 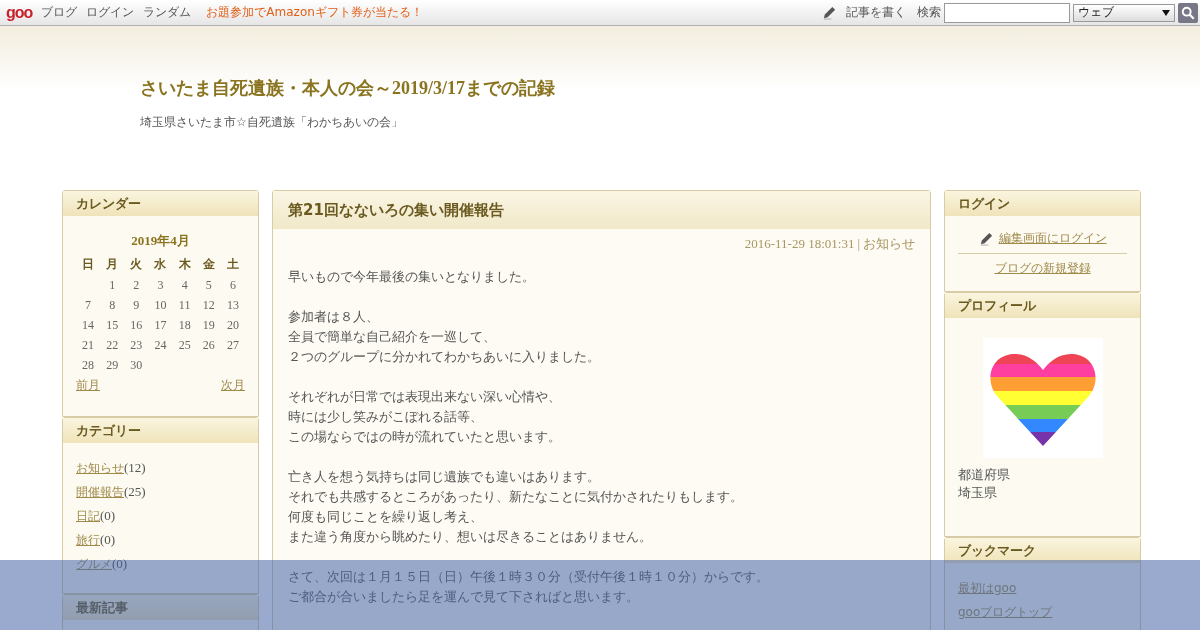 I want to click on calendar-day: 19, so click(x=208, y=325).